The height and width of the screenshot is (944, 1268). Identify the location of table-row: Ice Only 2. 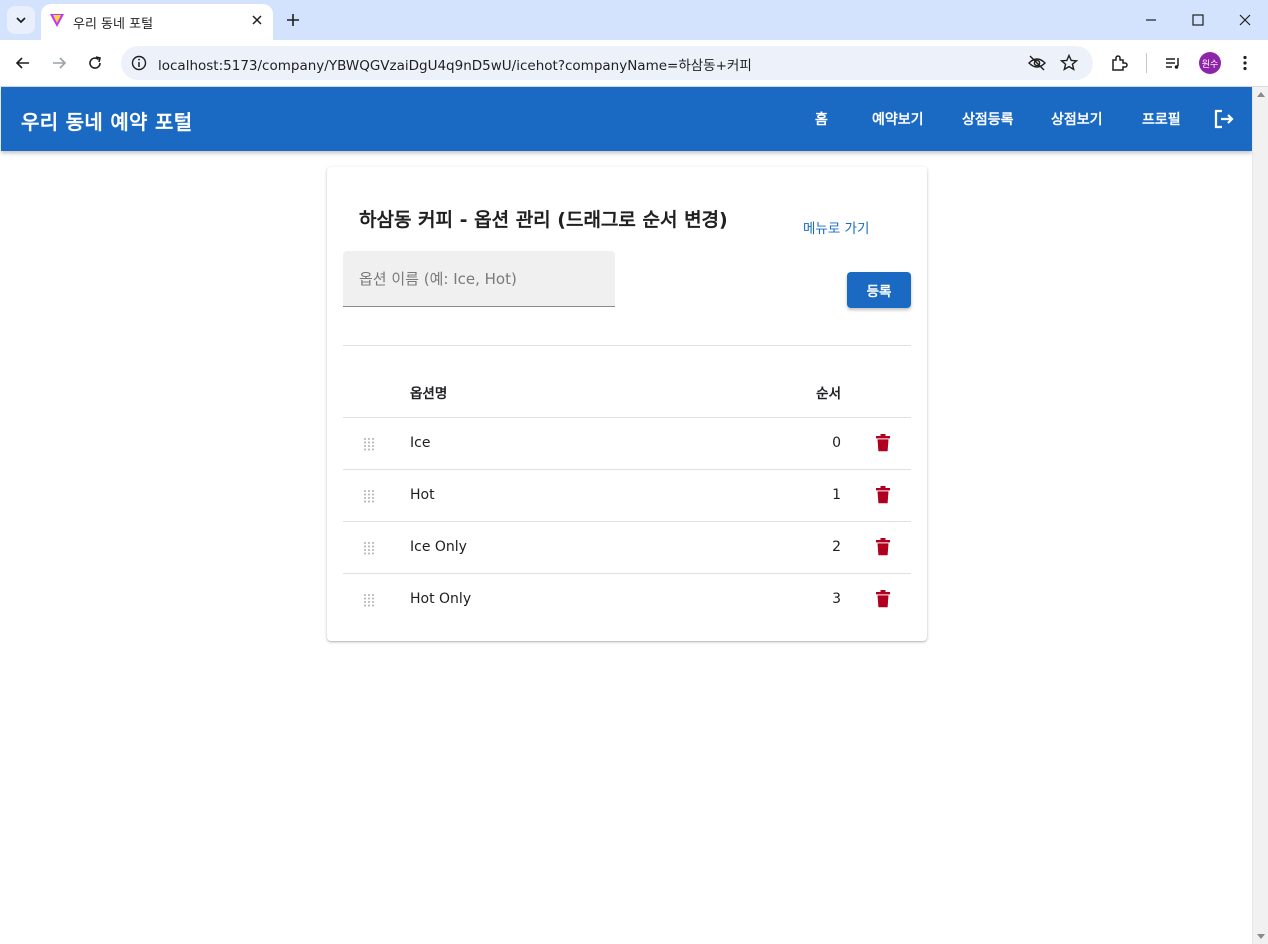
(627, 548).